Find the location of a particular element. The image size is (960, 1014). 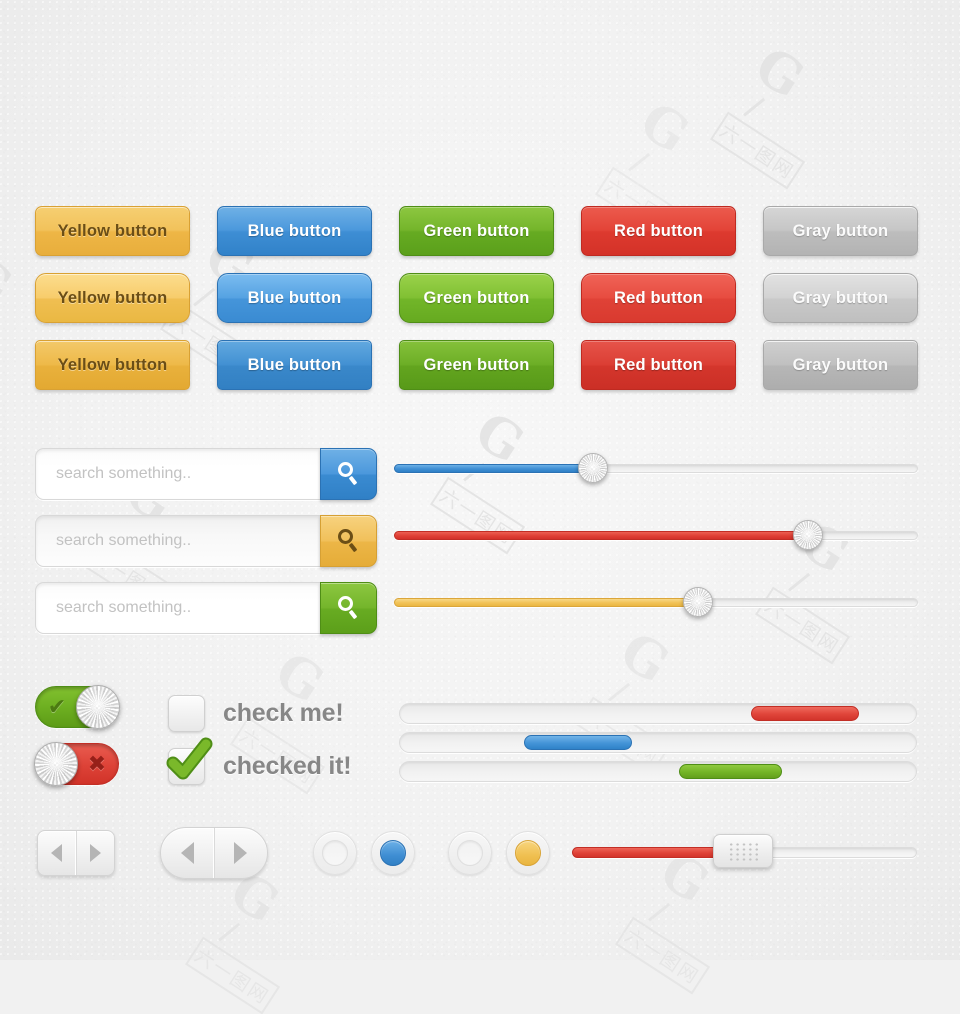

button-red-row2: Red button is located at coordinates (658, 298).